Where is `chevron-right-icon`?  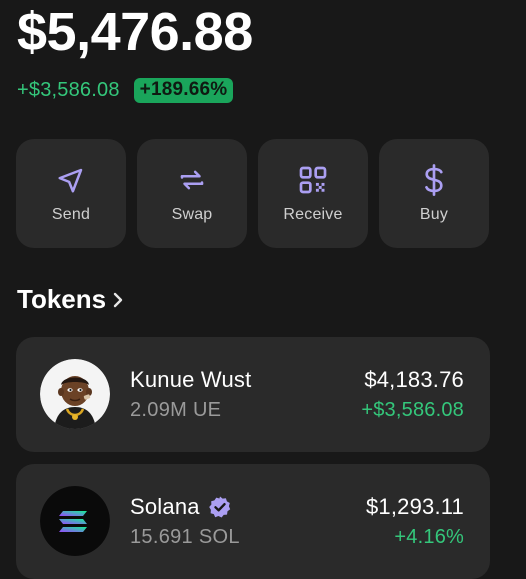 chevron-right-icon is located at coordinates (119, 300).